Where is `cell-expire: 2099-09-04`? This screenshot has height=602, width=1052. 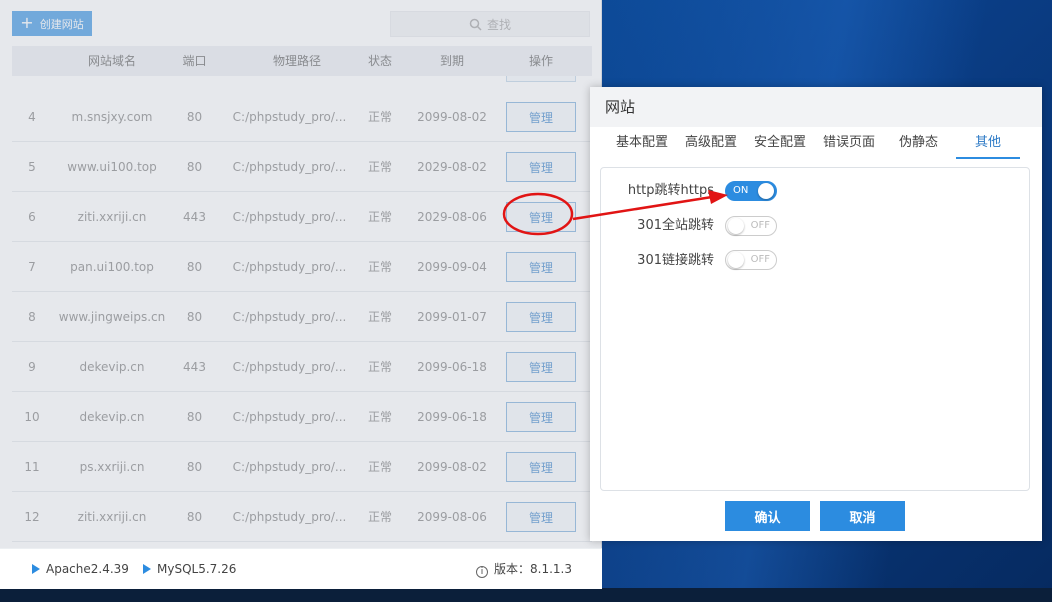 cell-expire: 2099-09-04 is located at coordinates (452, 267).